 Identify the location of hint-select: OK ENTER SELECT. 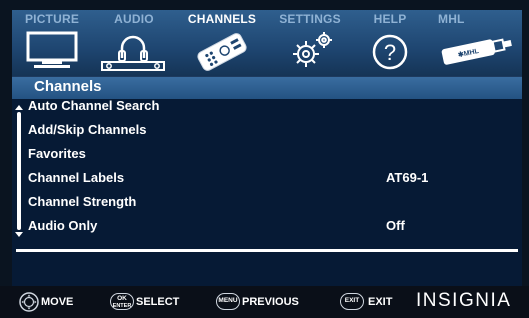
(150, 302).